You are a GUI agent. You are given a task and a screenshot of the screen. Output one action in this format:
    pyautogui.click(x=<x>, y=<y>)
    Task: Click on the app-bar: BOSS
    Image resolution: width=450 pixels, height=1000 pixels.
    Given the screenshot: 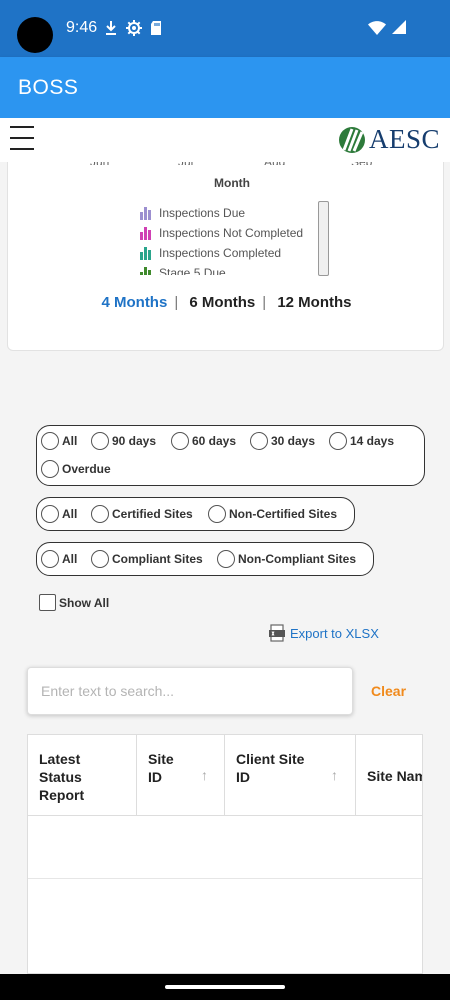 What is the action you would take?
    pyautogui.click(x=225, y=87)
    